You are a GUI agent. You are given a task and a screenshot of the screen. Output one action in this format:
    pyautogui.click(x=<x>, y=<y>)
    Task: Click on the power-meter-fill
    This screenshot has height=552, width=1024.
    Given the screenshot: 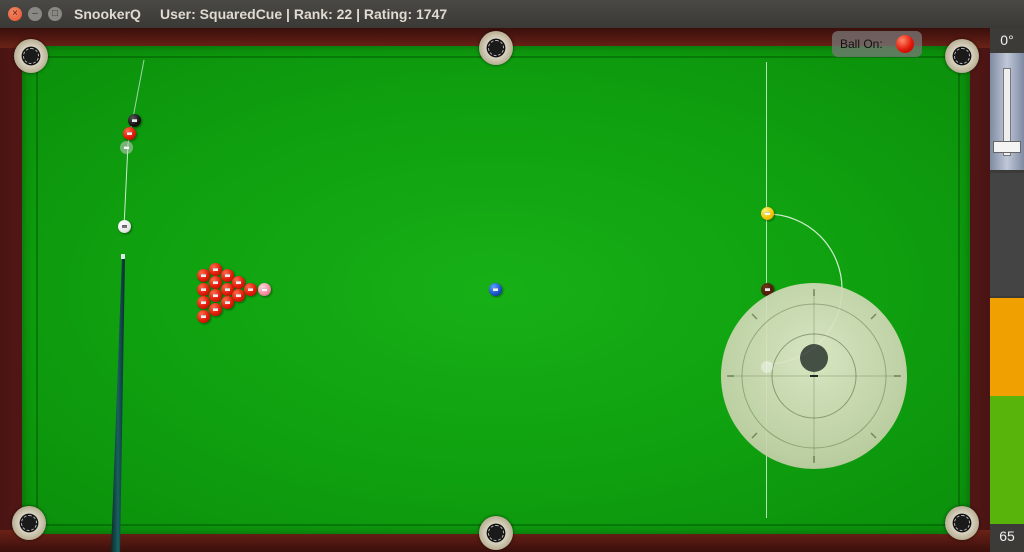 What is the action you would take?
    pyautogui.click(x=1007, y=460)
    